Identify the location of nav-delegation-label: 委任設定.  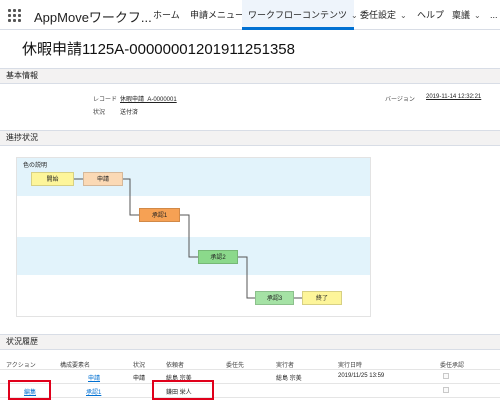
(378, 15).